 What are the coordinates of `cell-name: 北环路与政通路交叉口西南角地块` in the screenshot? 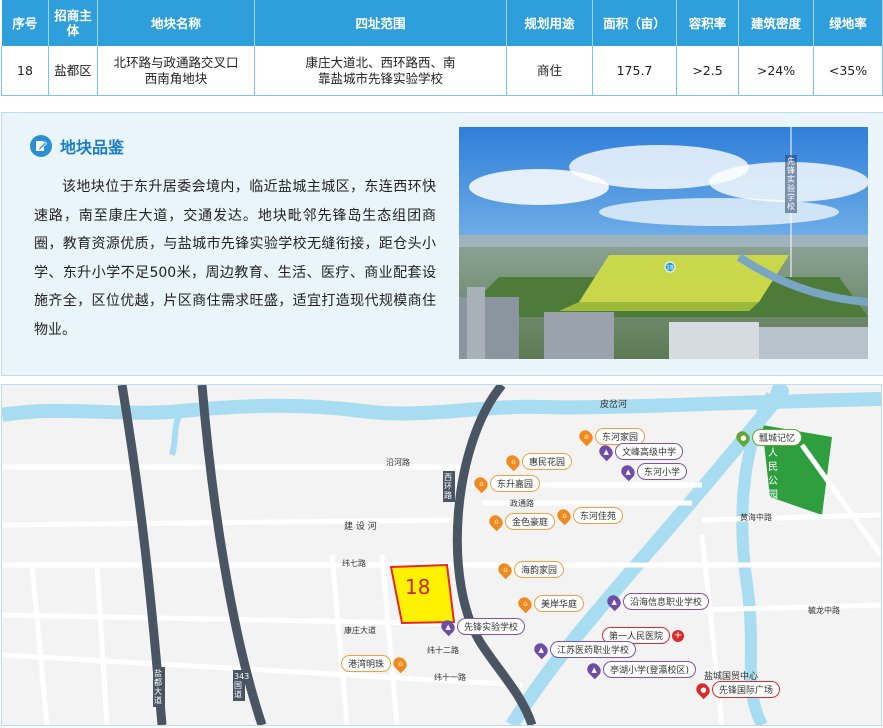 It's located at (176, 71).